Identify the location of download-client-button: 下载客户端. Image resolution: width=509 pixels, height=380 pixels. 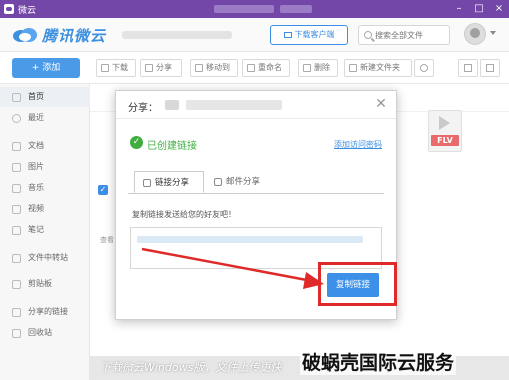
(309, 35).